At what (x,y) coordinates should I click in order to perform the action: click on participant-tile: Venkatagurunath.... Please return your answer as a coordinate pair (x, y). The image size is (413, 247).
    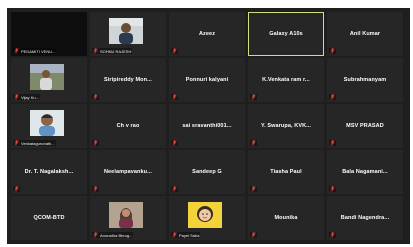
    Looking at the image, I should click on (49, 126).